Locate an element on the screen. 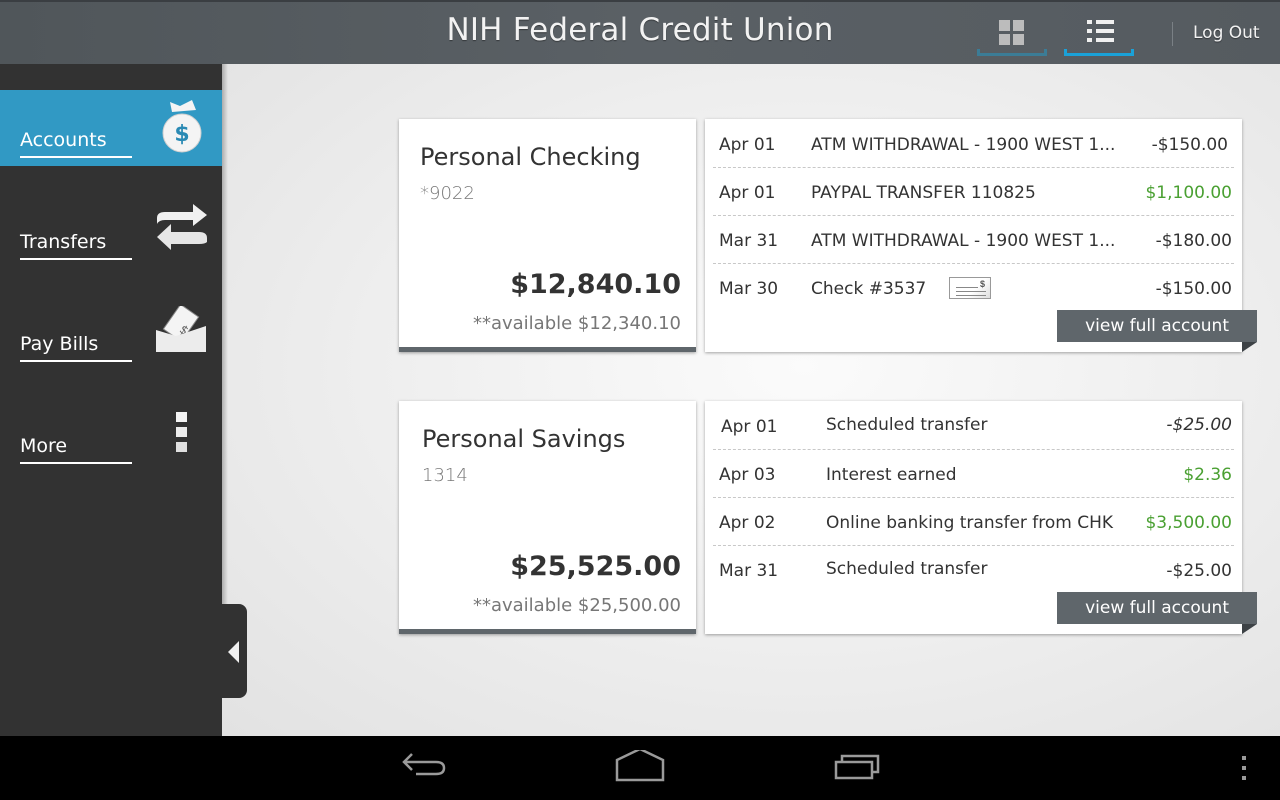 The height and width of the screenshot is (800, 1280). transaction-row: Apr 01 PAYPAL TRANSFER 110825 $1,100.00 is located at coordinates (973, 192).